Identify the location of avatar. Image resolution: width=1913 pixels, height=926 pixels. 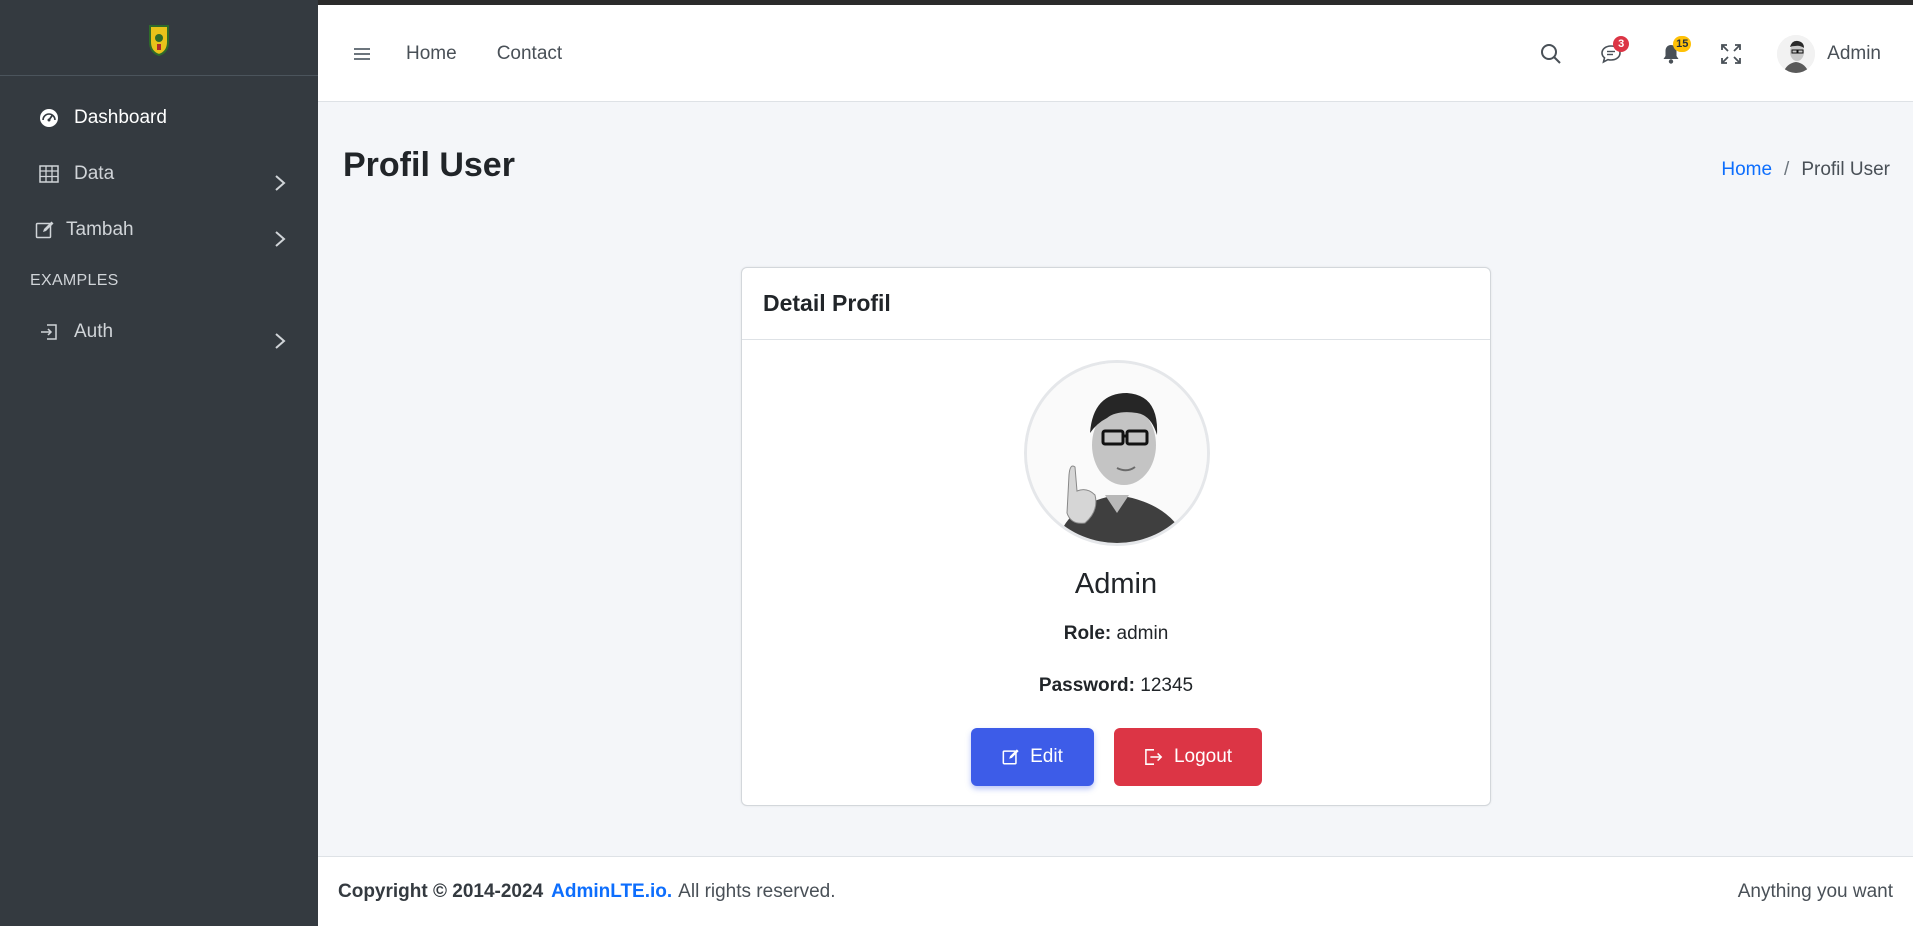
(1796, 53).